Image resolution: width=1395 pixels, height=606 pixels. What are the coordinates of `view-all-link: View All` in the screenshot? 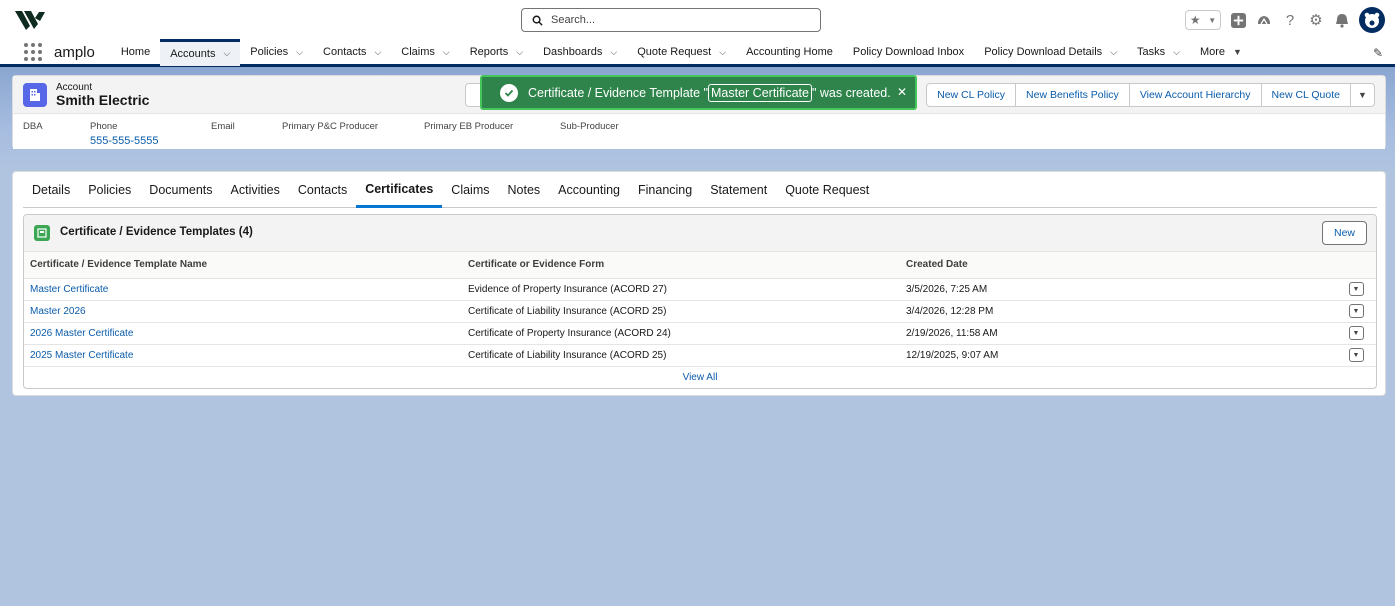 It's located at (700, 377).